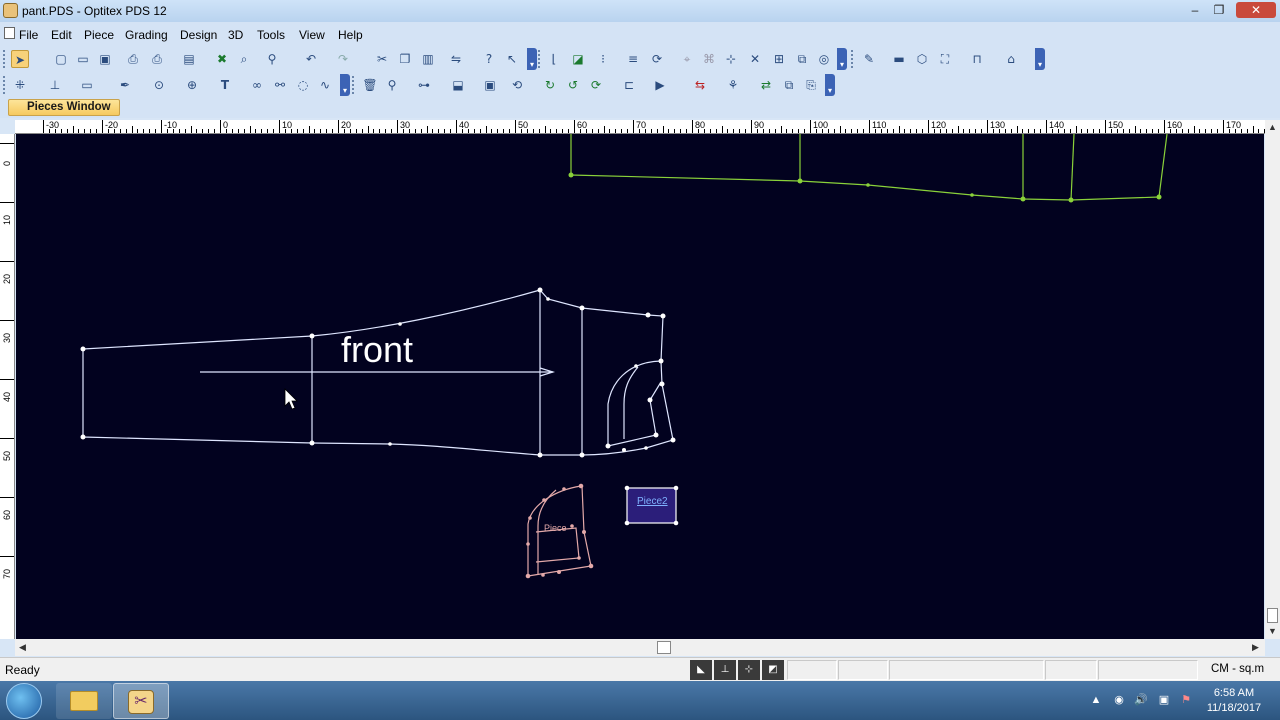 The width and height of the screenshot is (1280, 720). I want to click on cut-piece-icon: ⛶, so click(945, 59).